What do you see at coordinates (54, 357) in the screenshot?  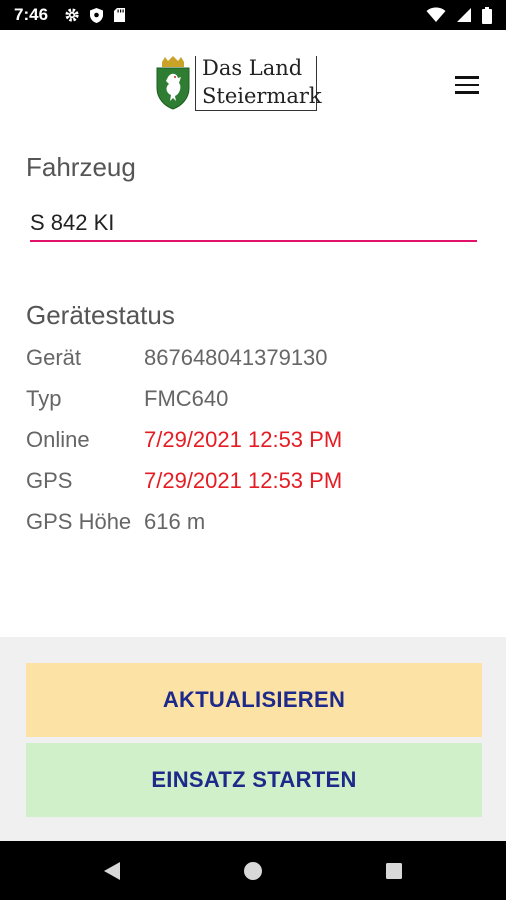 I see `status-label: Gerät` at bounding box center [54, 357].